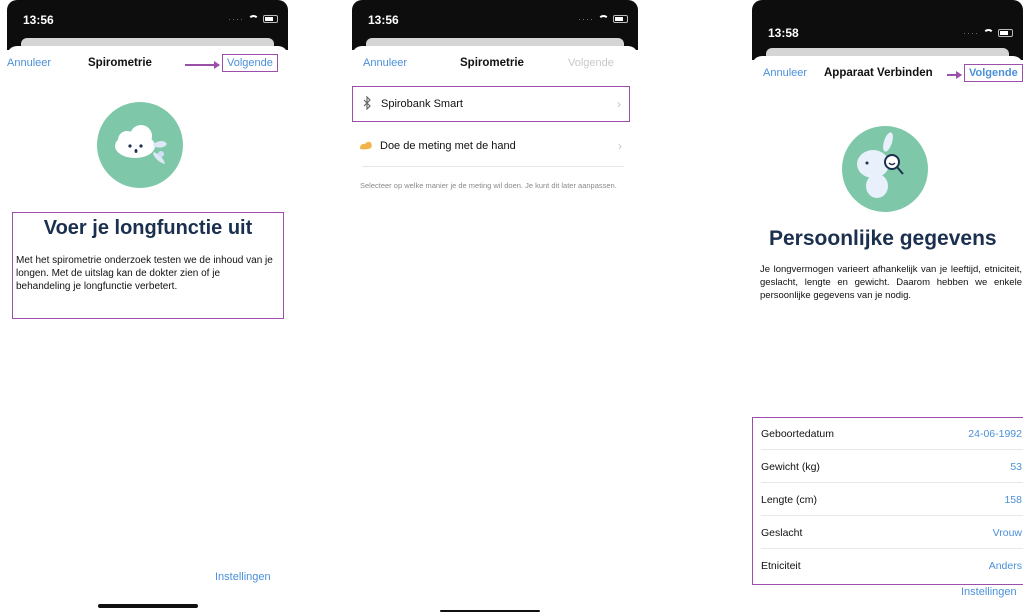  Describe the element at coordinates (892, 434) in the screenshot. I see `field-row-birthdate: Geboortedatum 24-06-1992` at that location.